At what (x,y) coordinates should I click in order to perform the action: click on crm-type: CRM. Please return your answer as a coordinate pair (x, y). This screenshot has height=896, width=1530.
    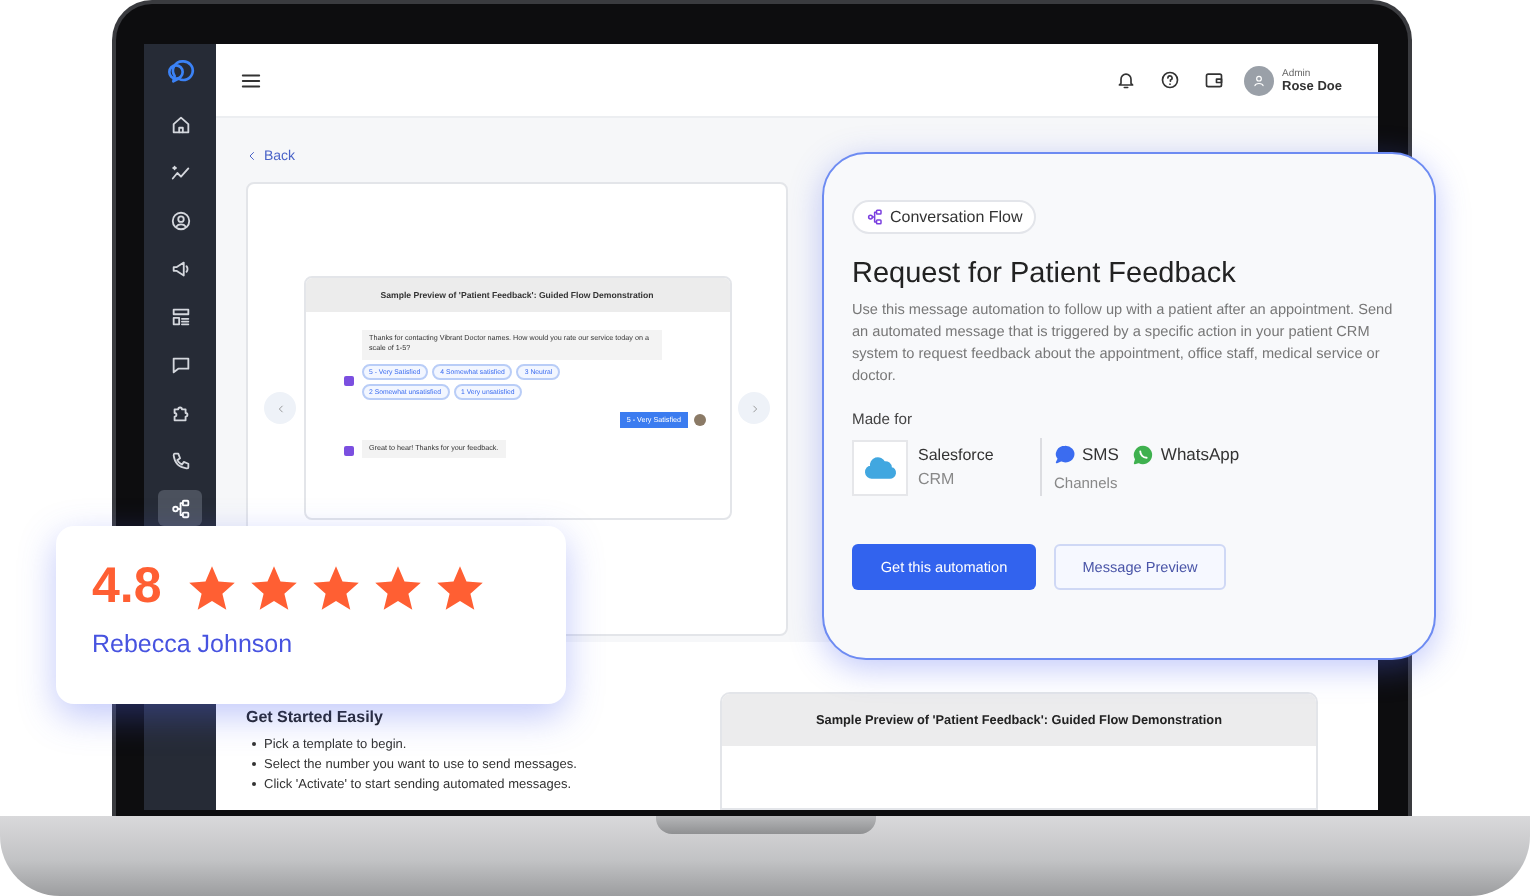
    Looking at the image, I should click on (937, 479).